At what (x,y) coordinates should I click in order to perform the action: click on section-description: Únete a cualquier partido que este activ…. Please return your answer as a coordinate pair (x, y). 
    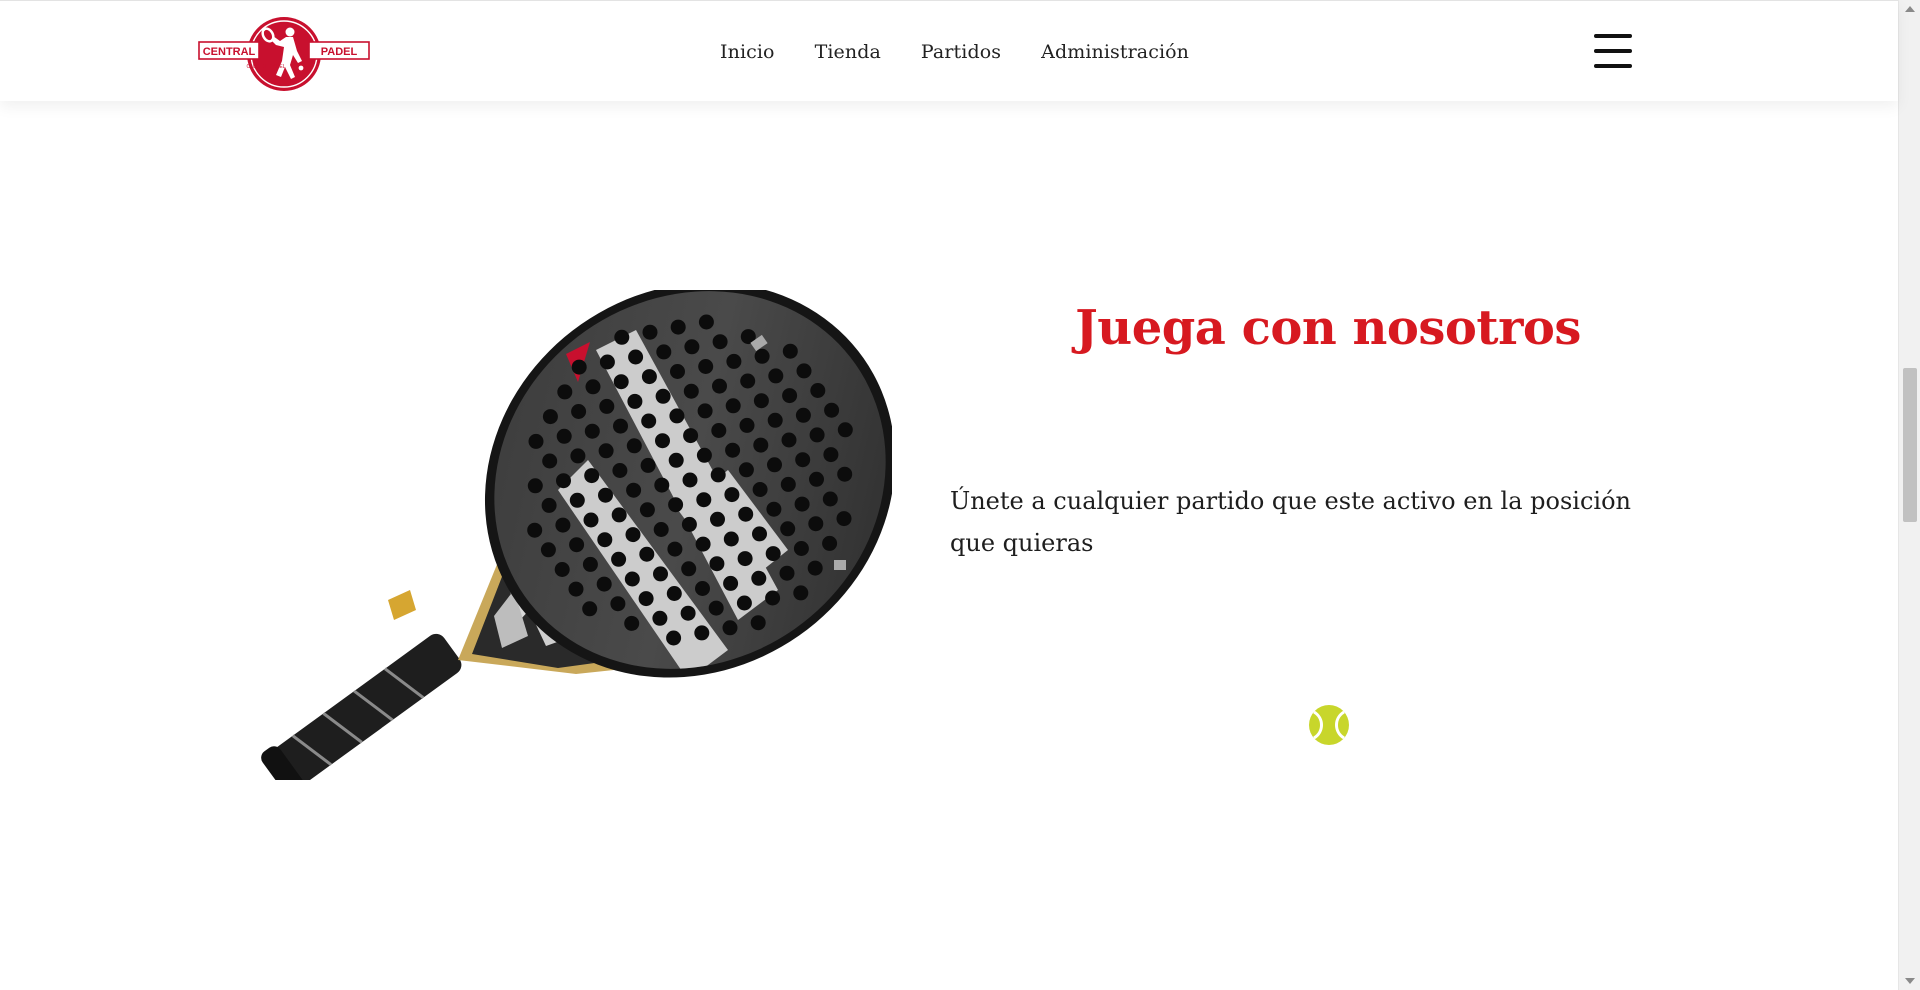
    Looking at the image, I should click on (1290, 522).